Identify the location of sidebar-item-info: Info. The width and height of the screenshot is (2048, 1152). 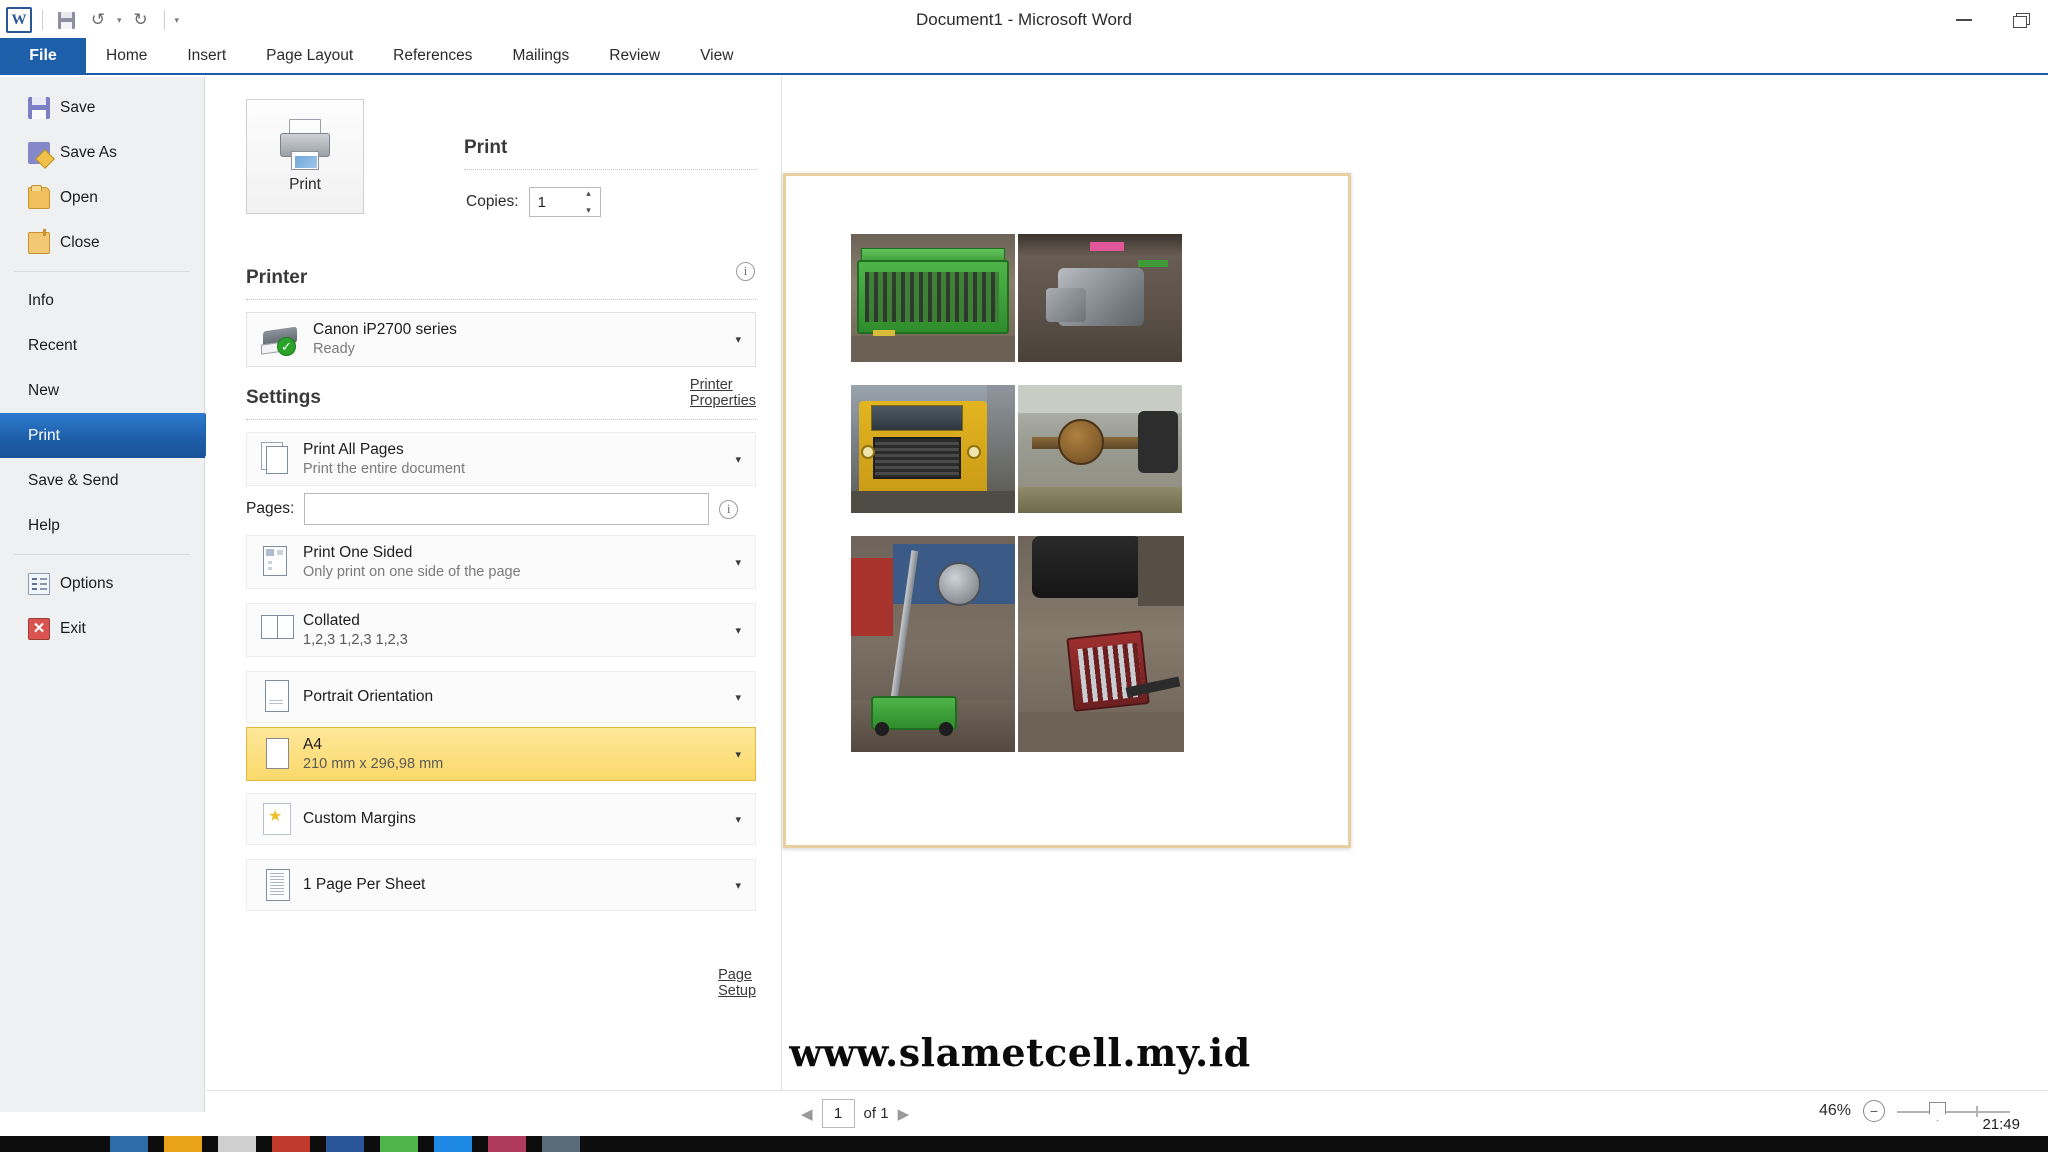
(102, 300).